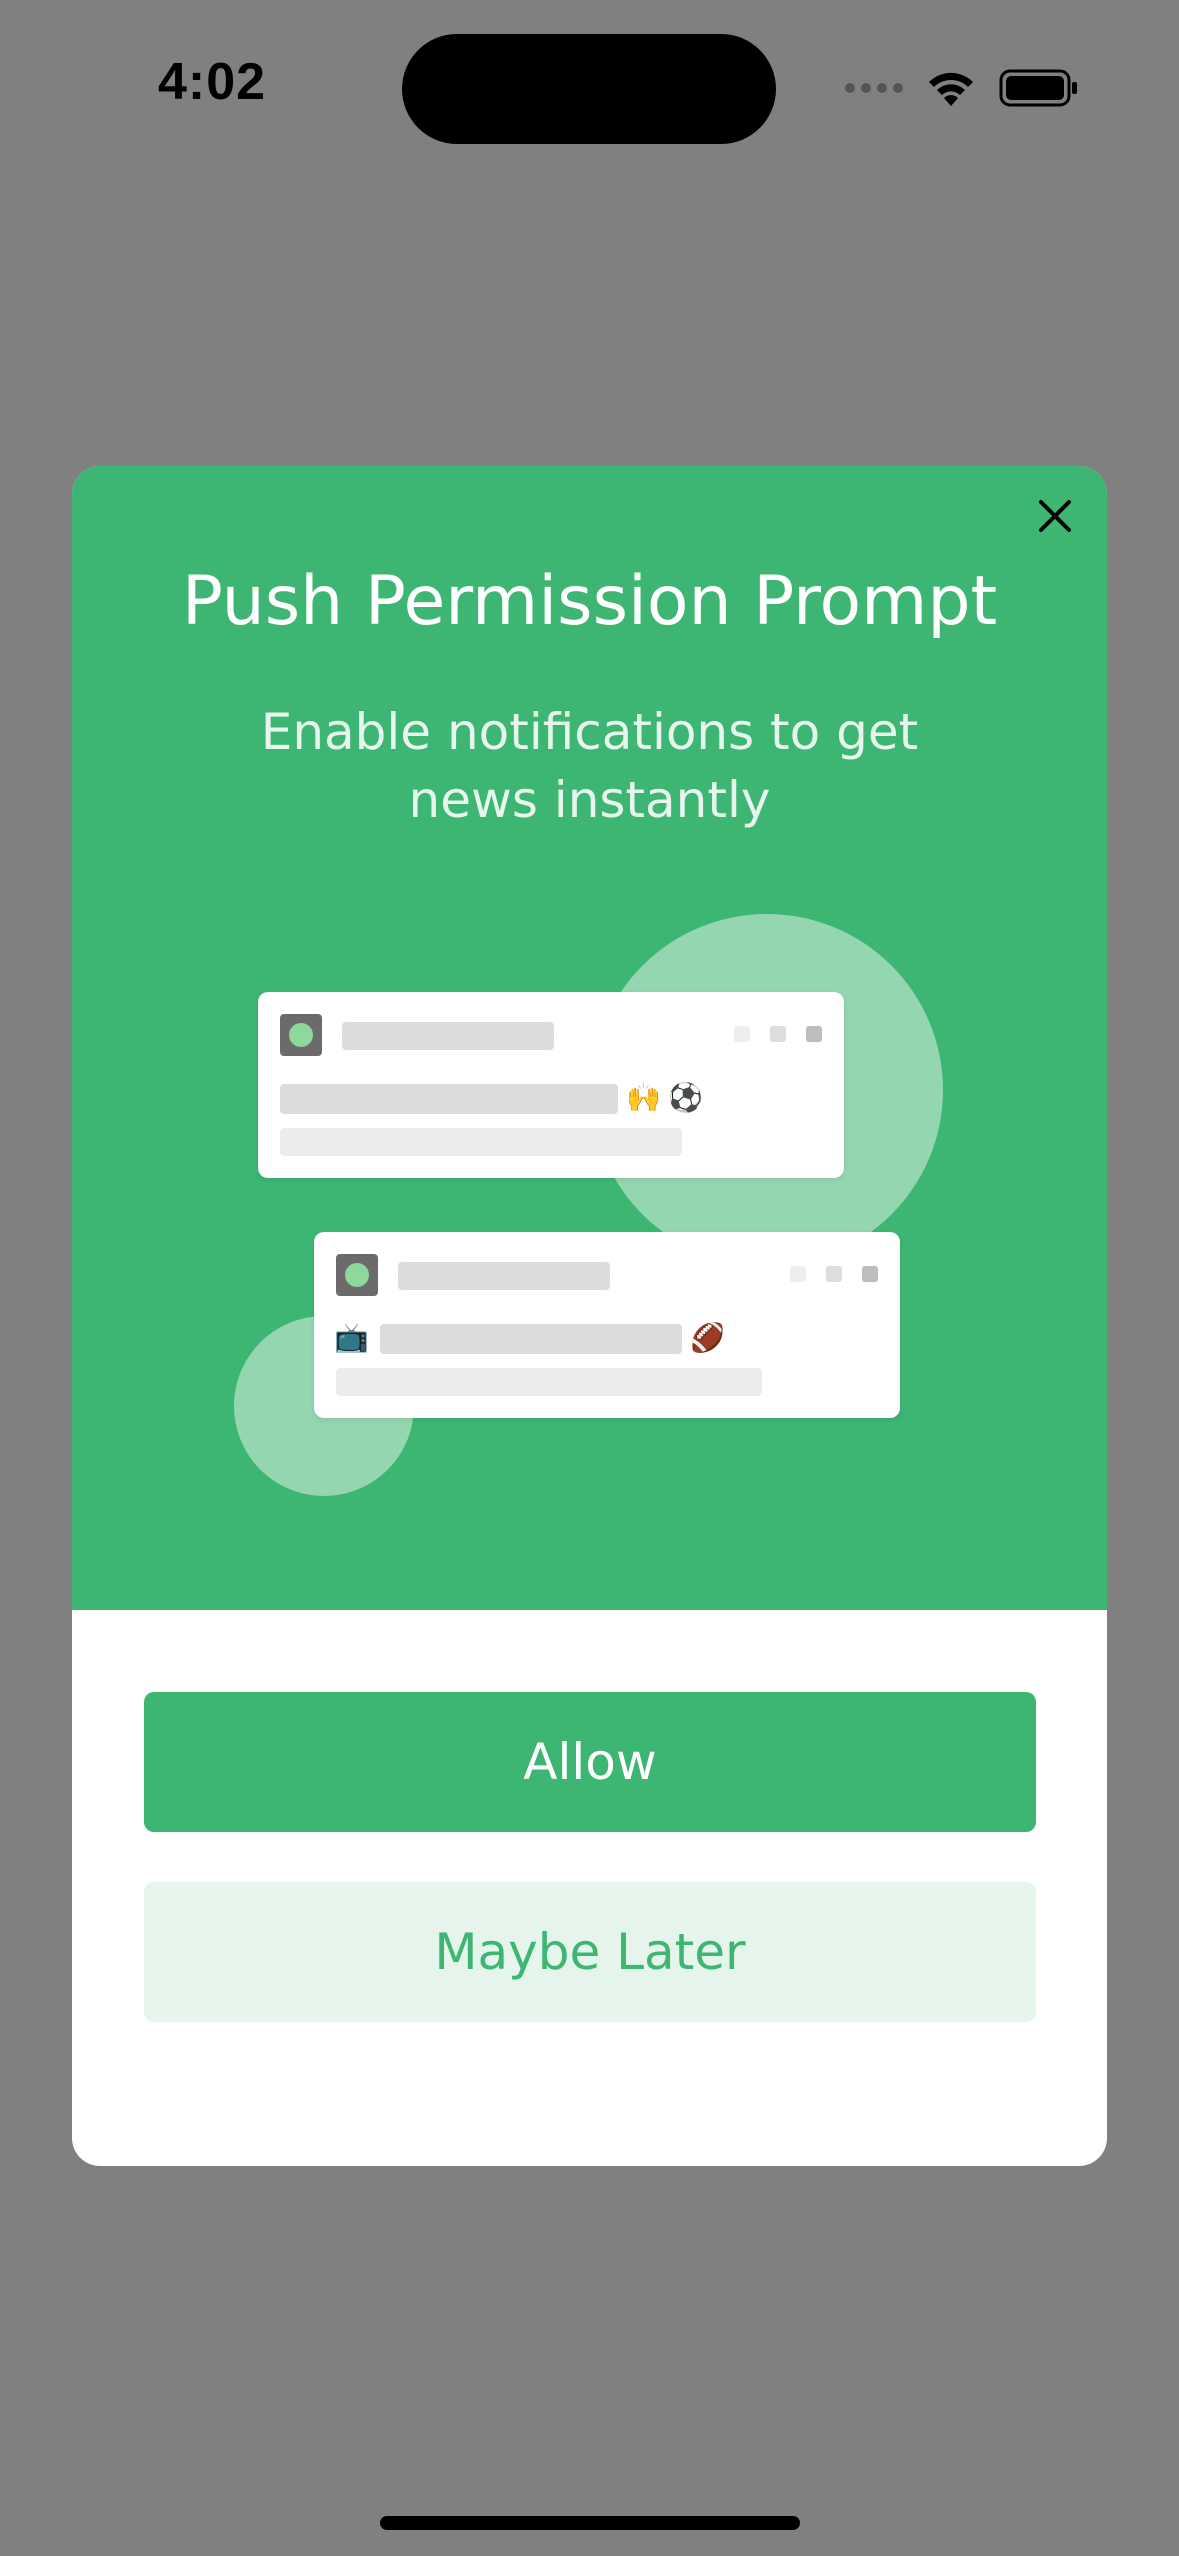  I want to click on notification-preview-card: 📺 🏈, so click(607, 1325).